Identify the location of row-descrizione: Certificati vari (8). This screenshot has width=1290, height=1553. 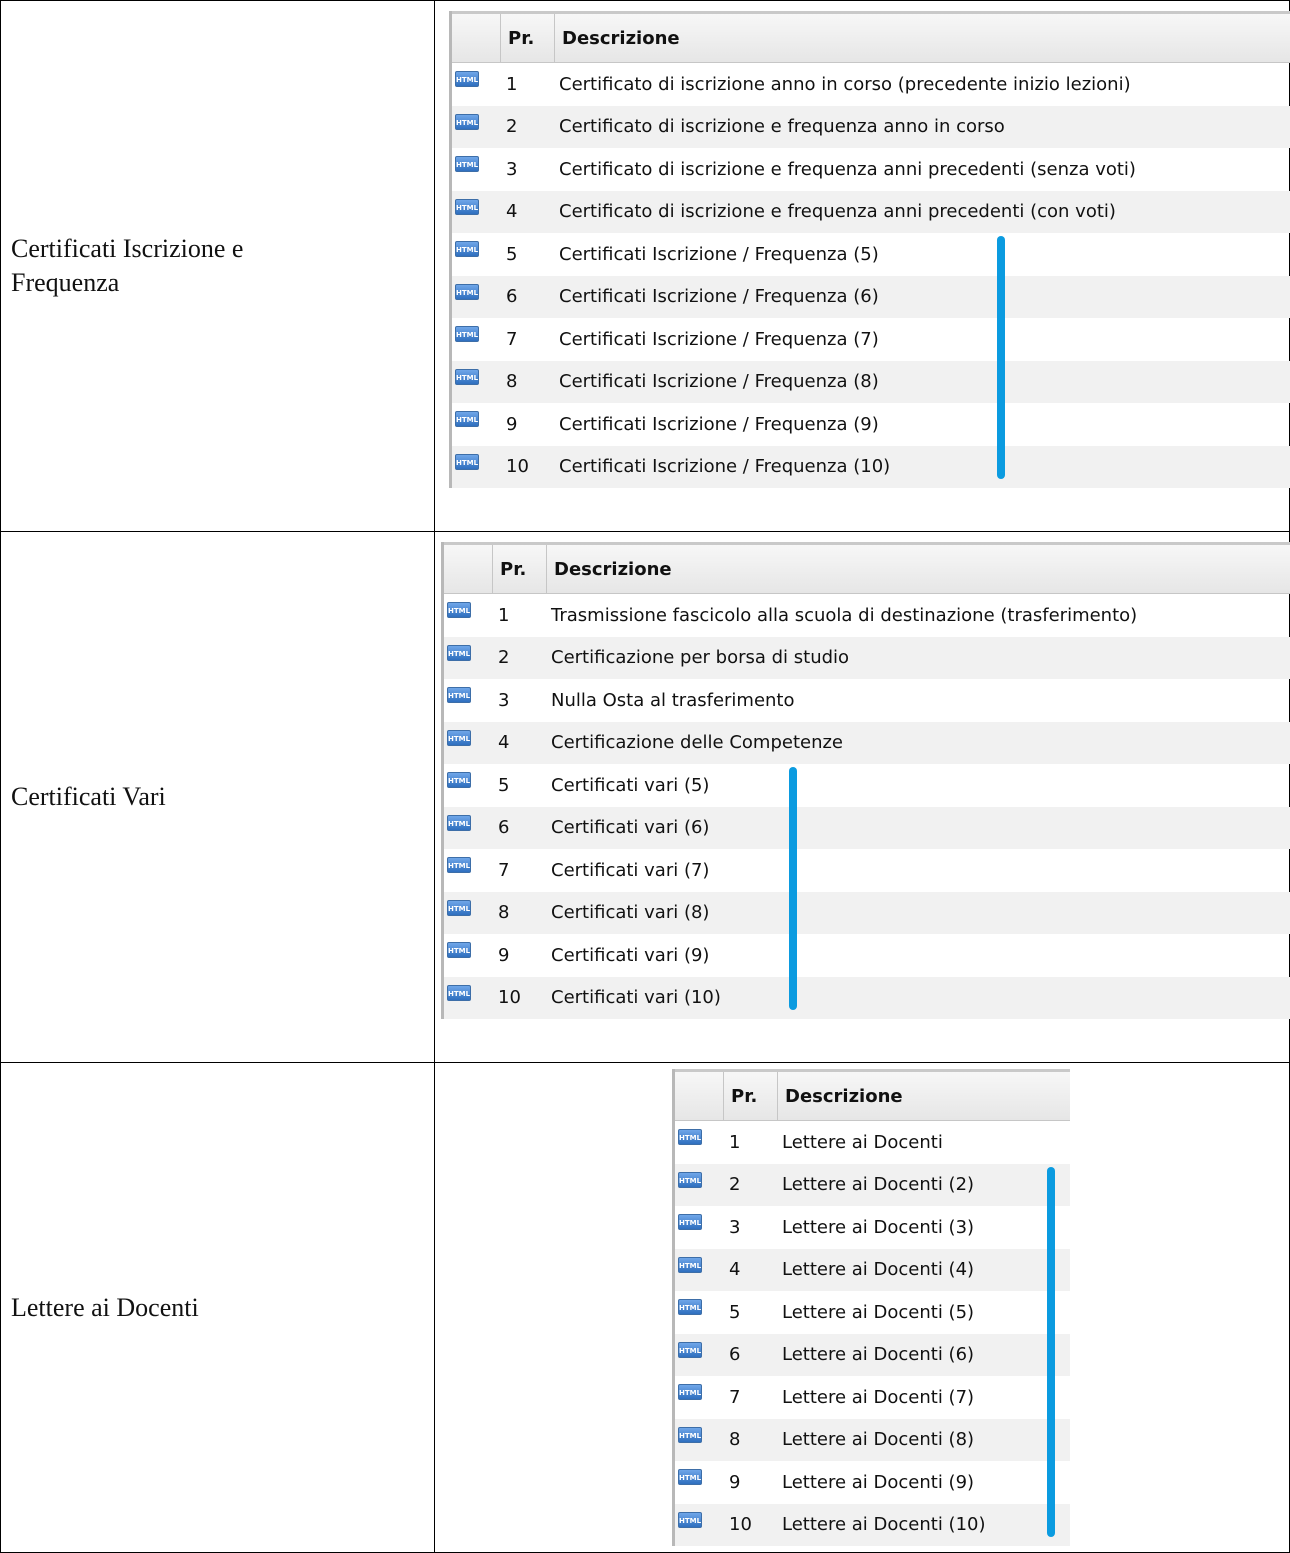
(630, 913).